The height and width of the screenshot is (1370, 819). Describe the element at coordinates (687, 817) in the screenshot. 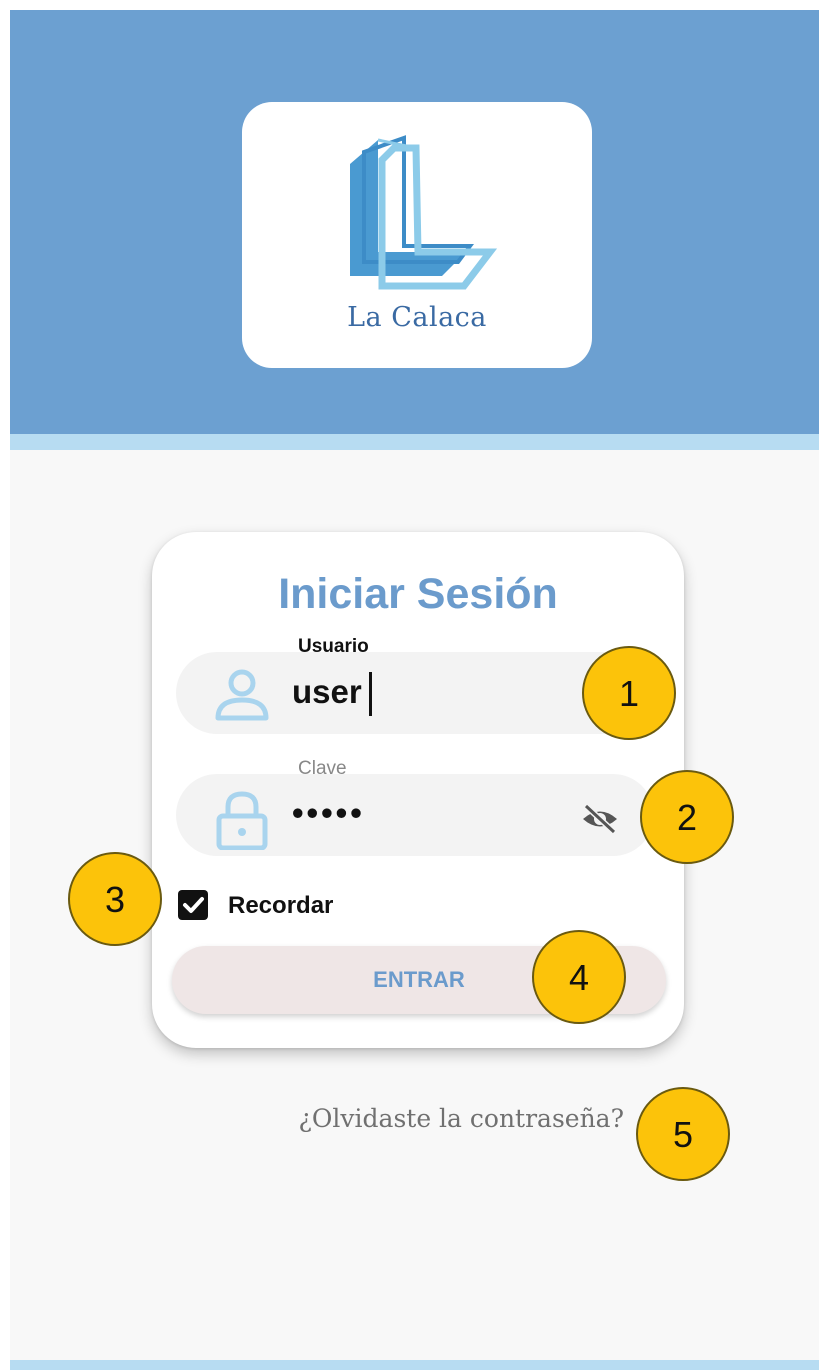

I see `callout-badge-2: 2` at that location.